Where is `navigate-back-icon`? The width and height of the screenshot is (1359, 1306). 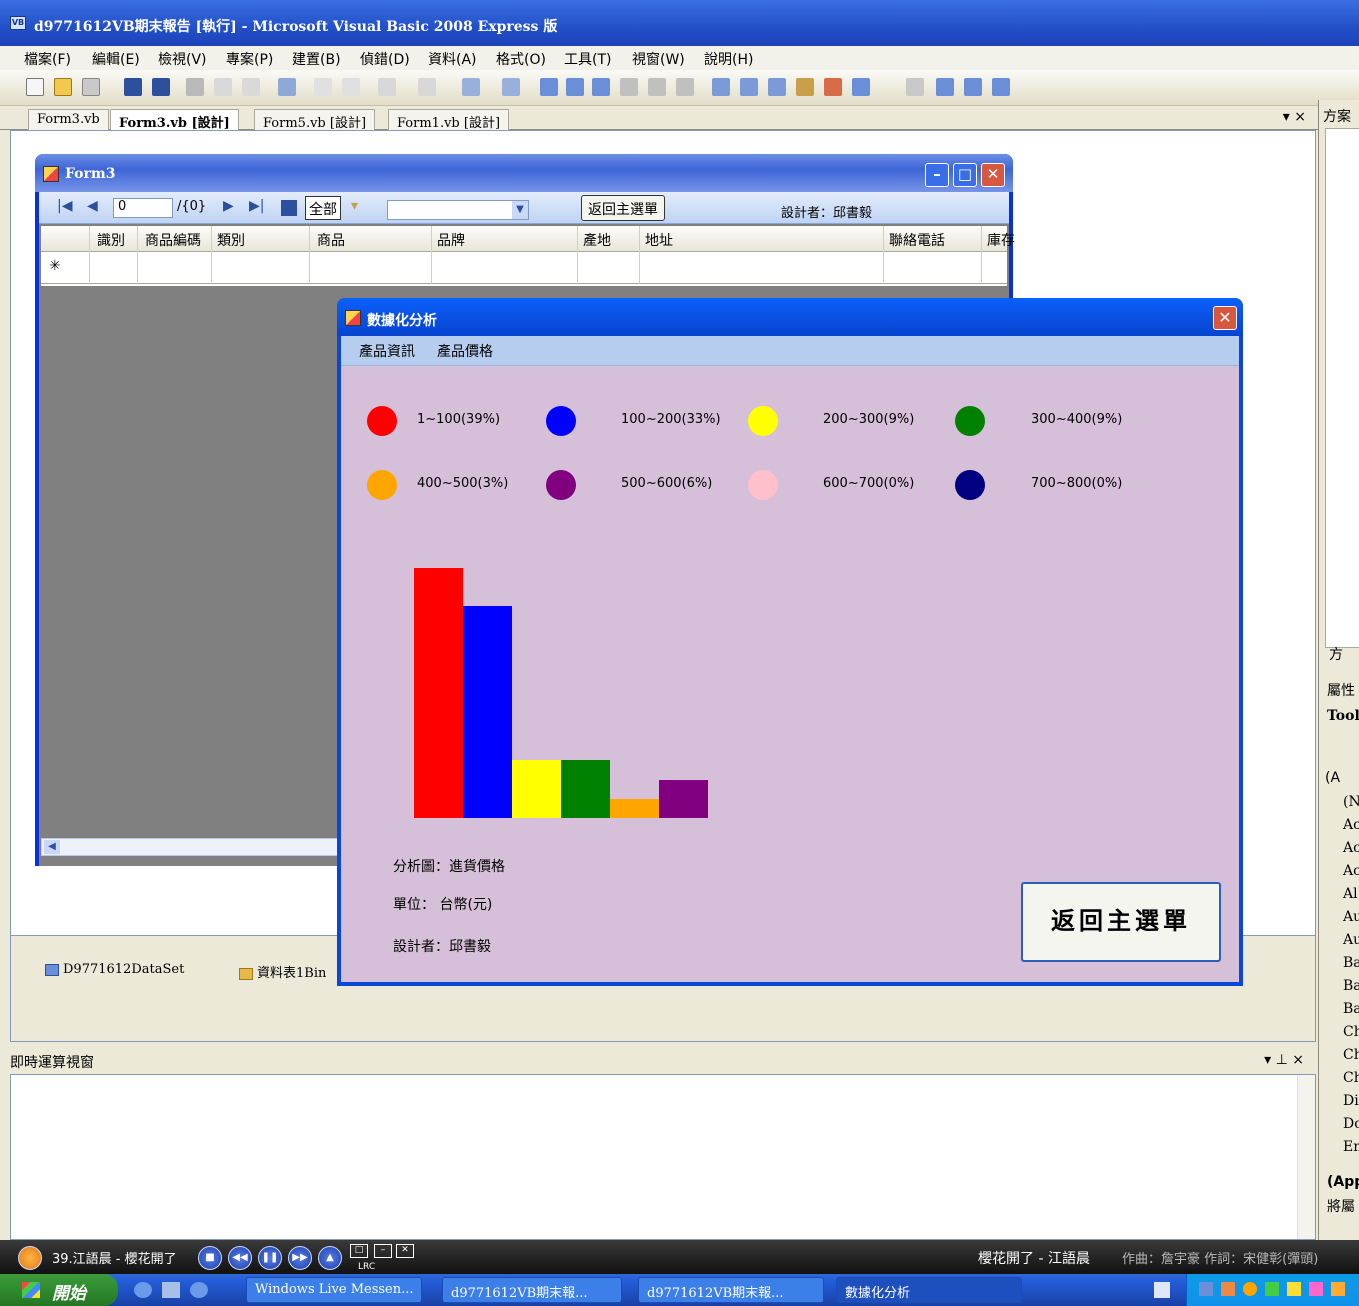
navigate-back-icon is located at coordinates (471, 87).